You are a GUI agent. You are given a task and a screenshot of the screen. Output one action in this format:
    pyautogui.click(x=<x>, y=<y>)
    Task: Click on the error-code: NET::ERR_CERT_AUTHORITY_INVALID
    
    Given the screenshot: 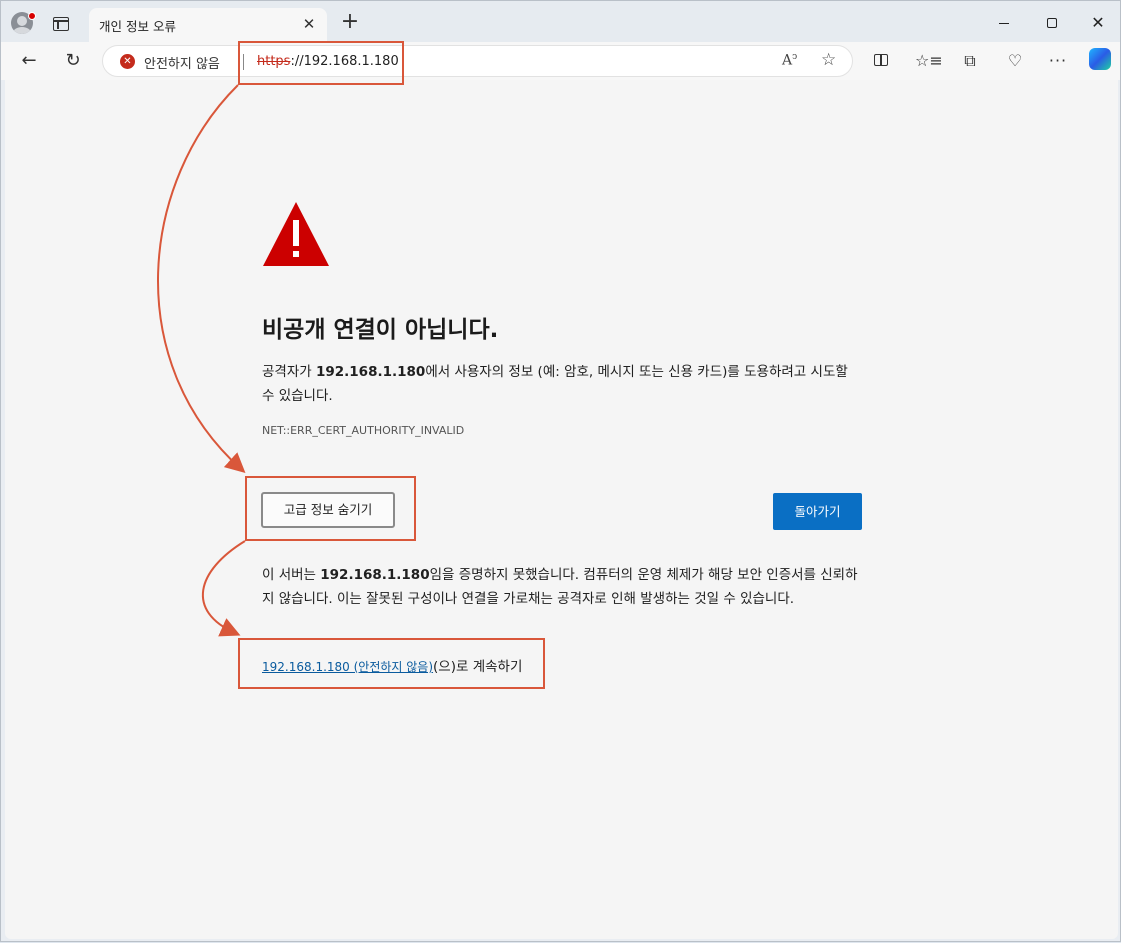 What is the action you would take?
    pyautogui.click(x=363, y=430)
    